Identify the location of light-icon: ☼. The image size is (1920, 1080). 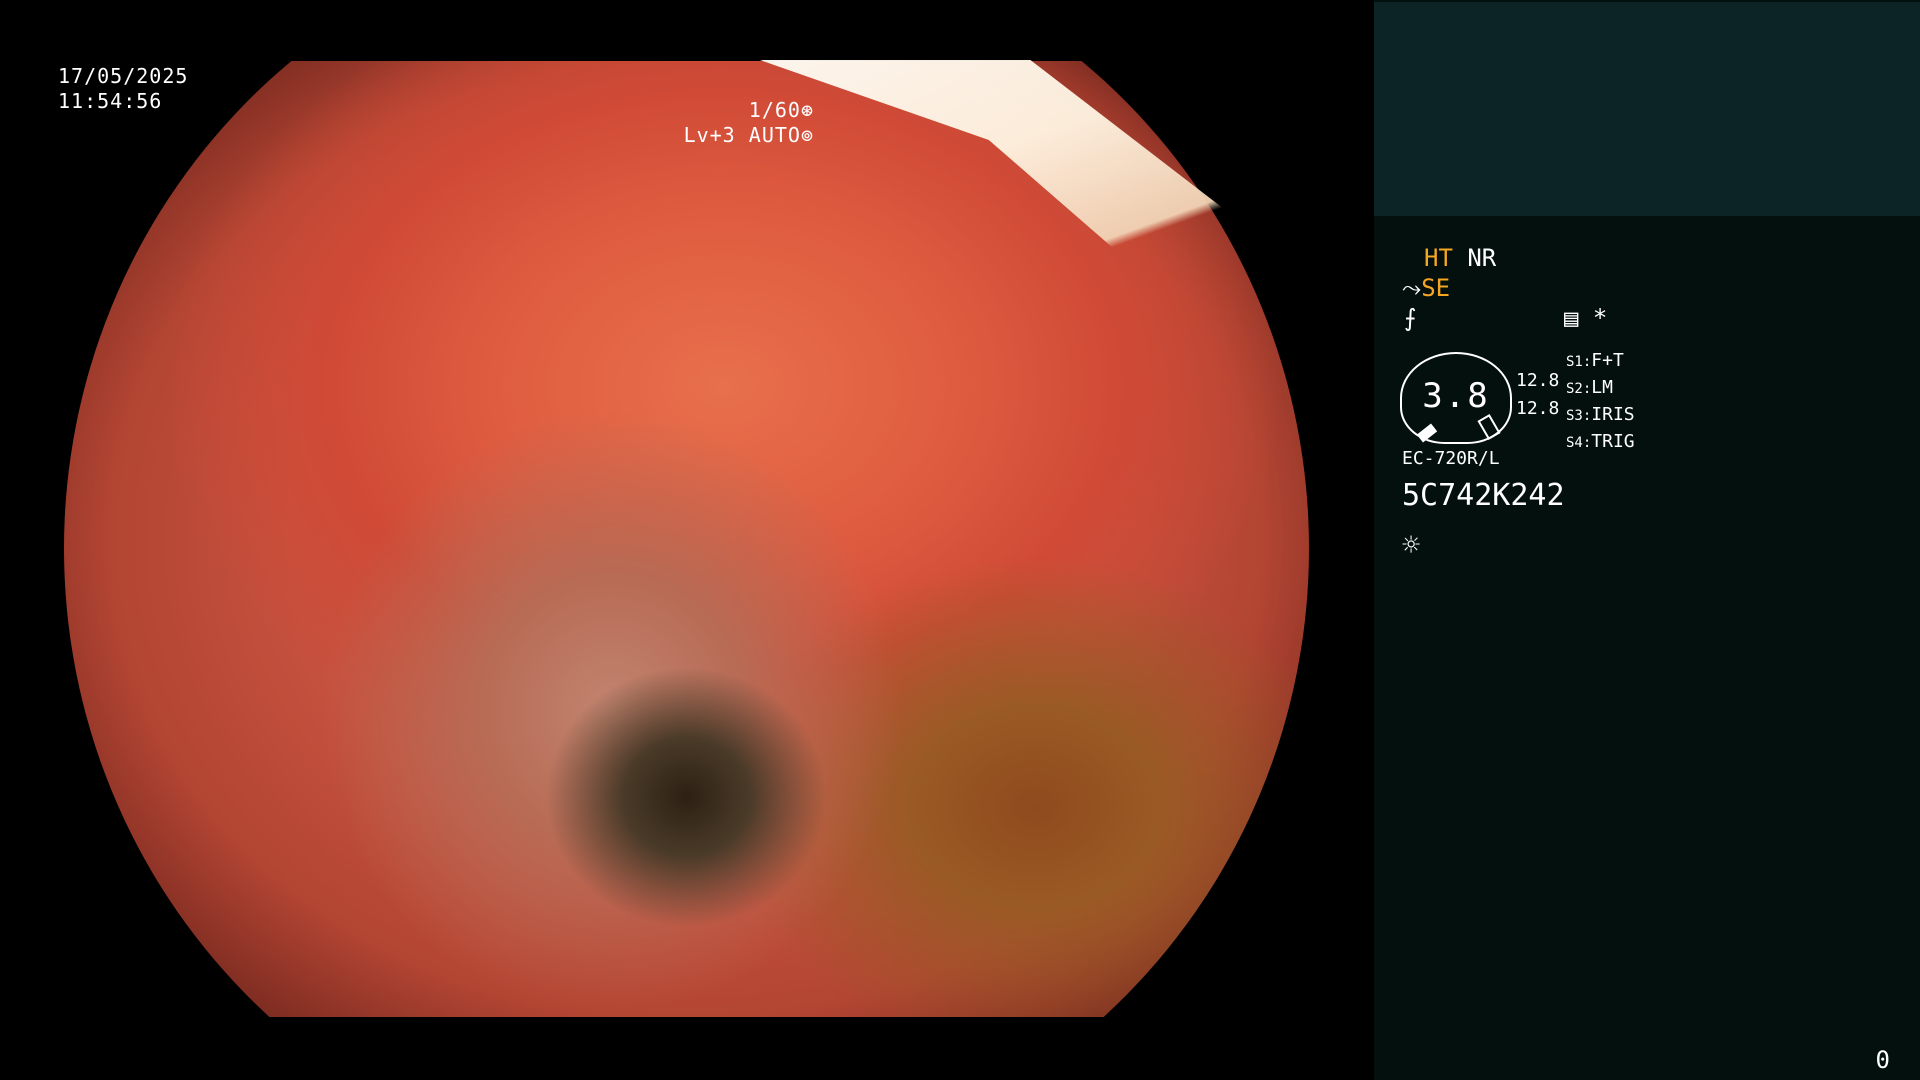
(1411, 545).